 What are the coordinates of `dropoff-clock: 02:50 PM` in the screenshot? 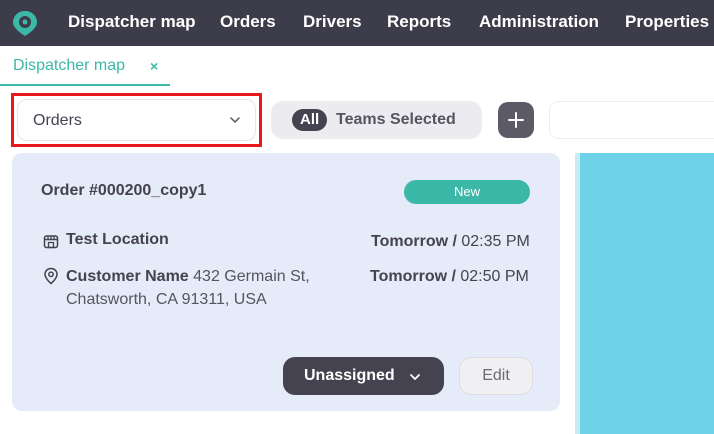 It's located at (494, 276).